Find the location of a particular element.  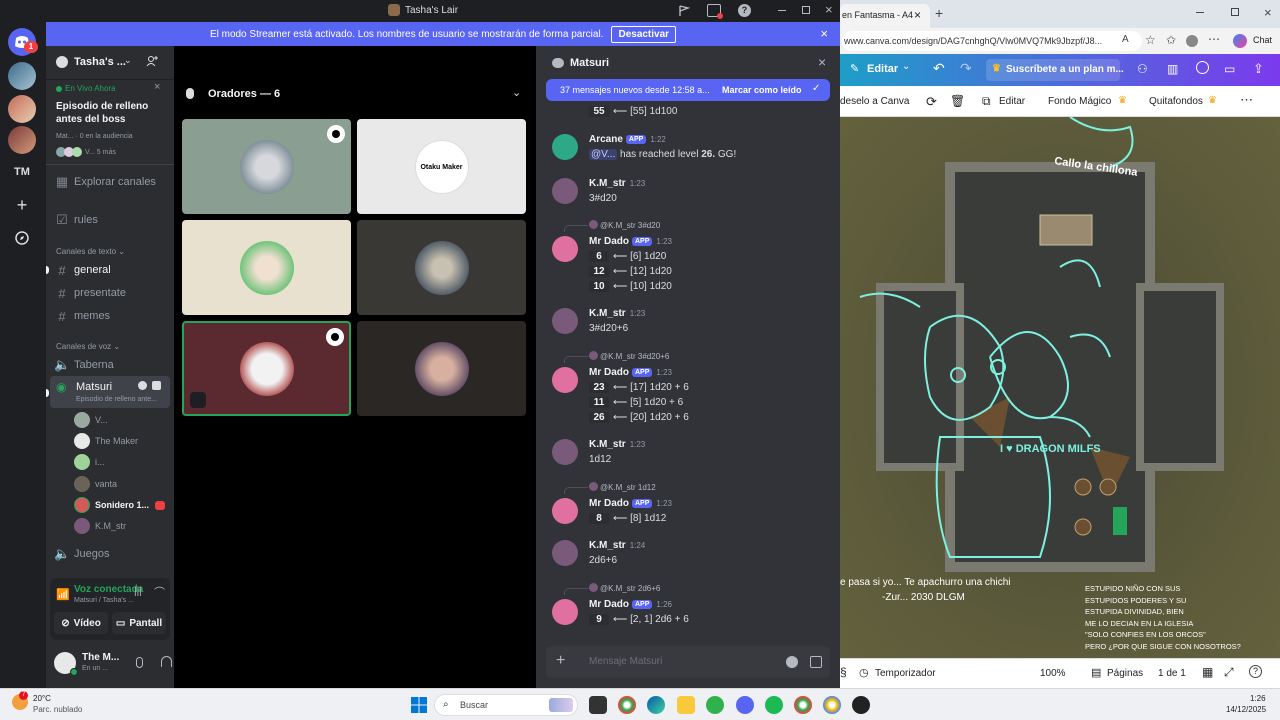

chrome-profile-icon is located at coordinates (832, 705).